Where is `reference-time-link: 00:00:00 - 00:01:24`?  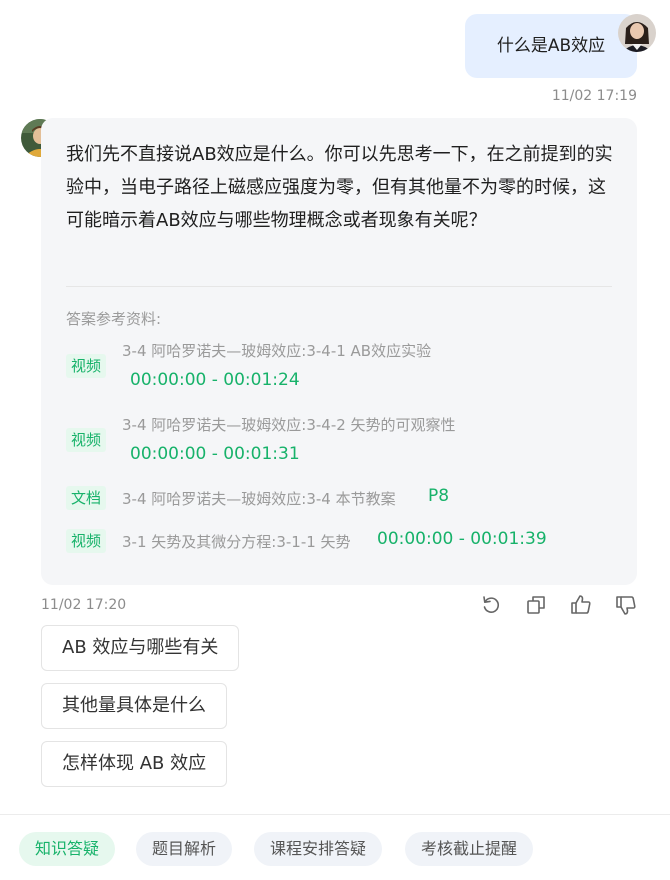
reference-time-link: 00:00:00 - 00:01:24 is located at coordinates (215, 380).